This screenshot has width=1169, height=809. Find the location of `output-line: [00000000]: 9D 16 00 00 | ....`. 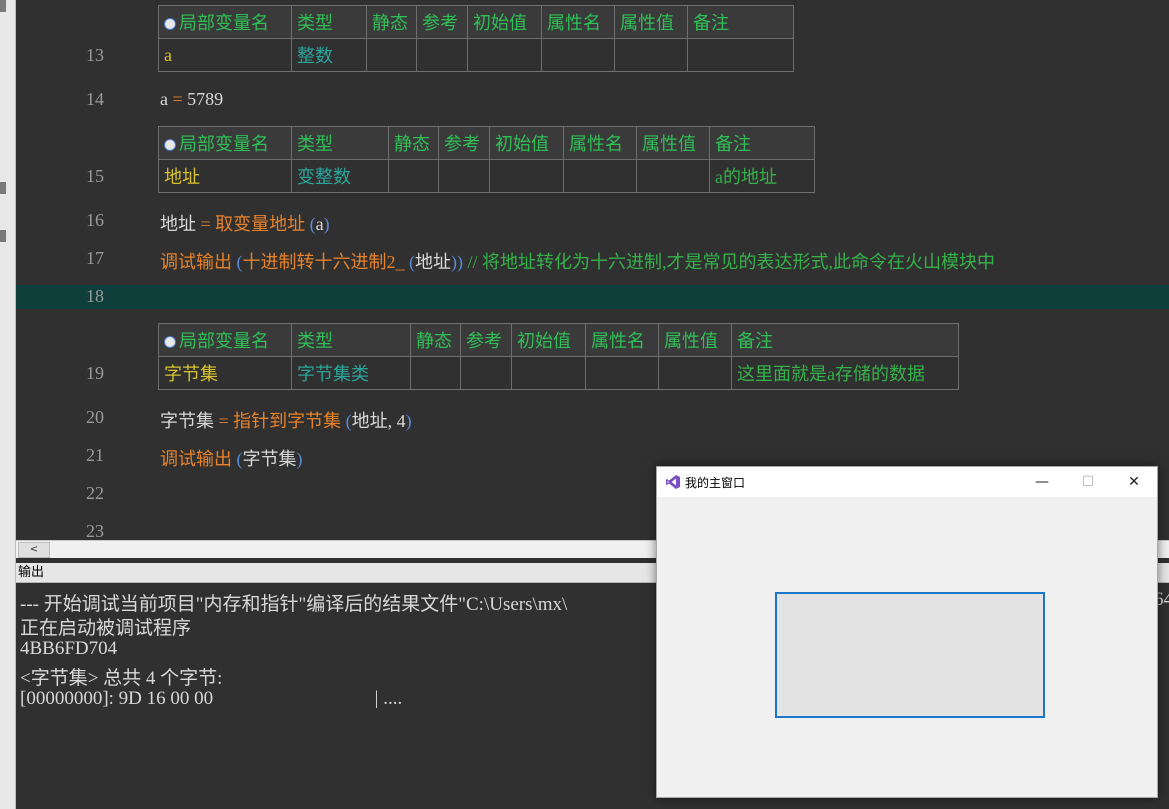

output-line: [00000000]: 9D 16 00 00 | .... is located at coordinates (211, 698).